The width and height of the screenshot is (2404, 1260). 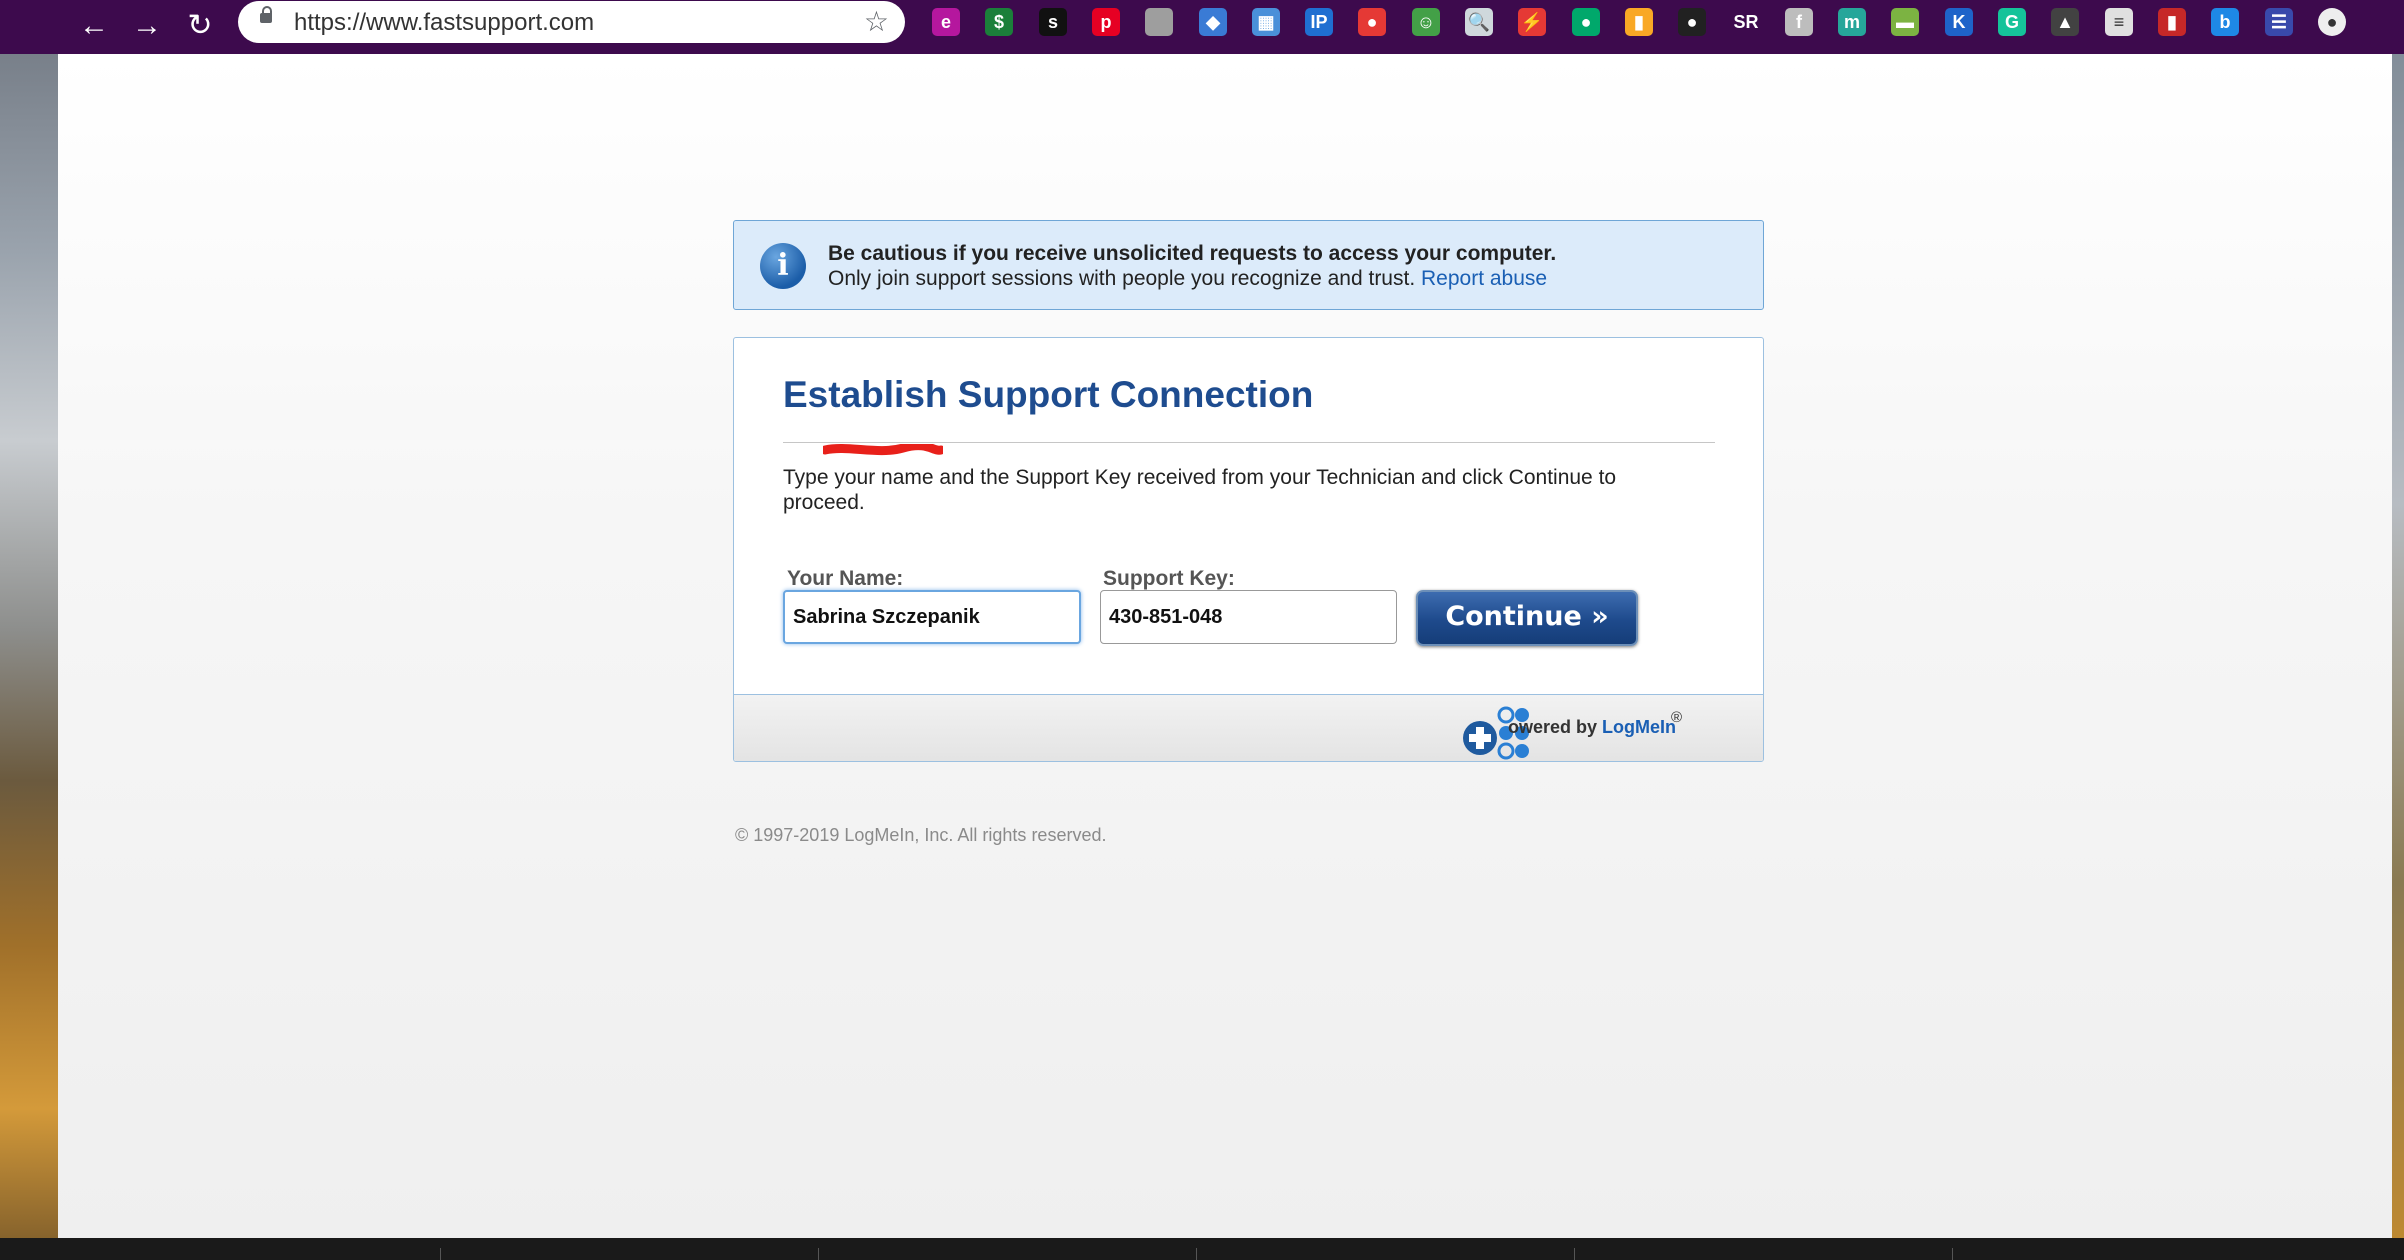 What do you see at coordinates (1426, 22) in the screenshot?
I see `green-square-extension-icon: ☺` at bounding box center [1426, 22].